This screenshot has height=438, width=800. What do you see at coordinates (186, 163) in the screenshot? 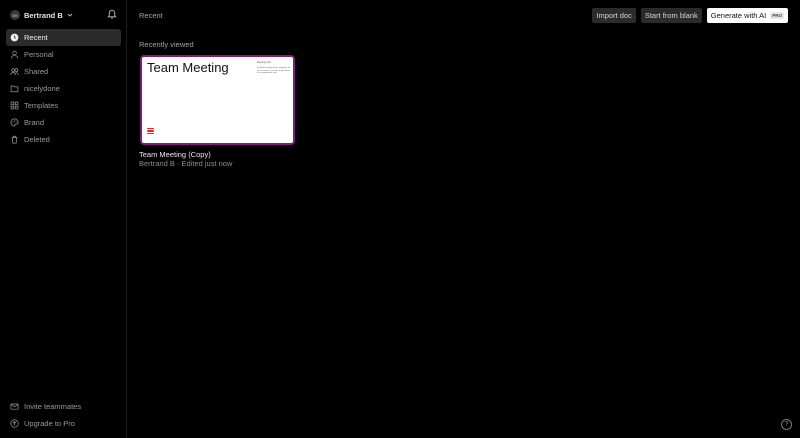
I see `doc-meta: Bertrand B · Edited just now` at bounding box center [186, 163].